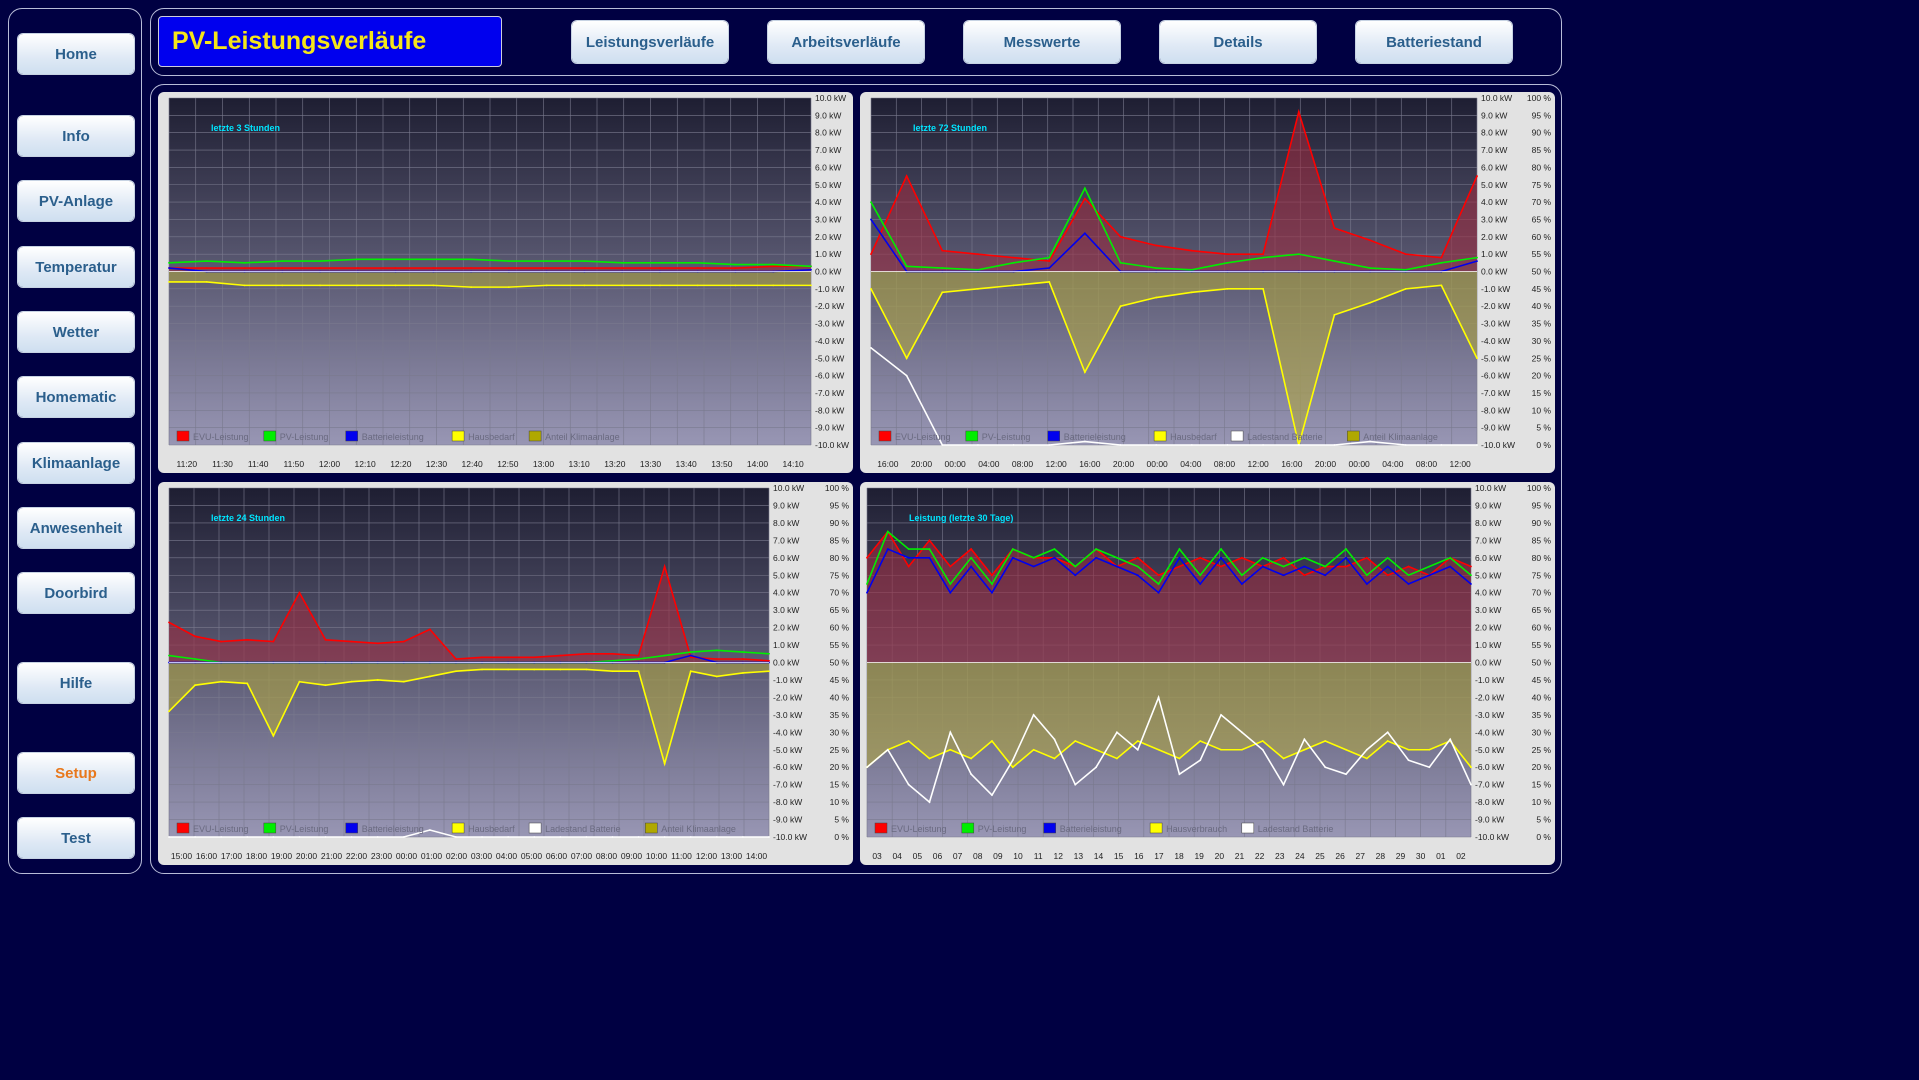 This screenshot has height=1080, width=1919. What do you see at coordinates (632, 856) in the screenshot?
I see `x-tick-label: 09:00` at bounding box center [632, 856].